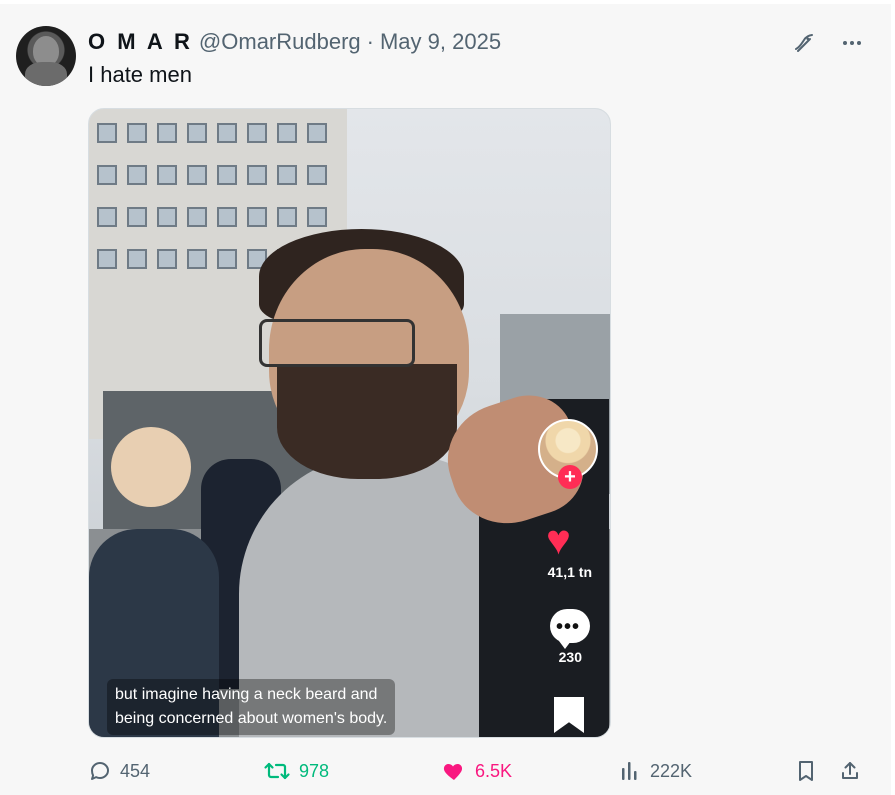 The width and height of the screenshot is (895, 795). Describe the element at coordinates (46, 56) in the screenshot. I see `avatar` at that location.